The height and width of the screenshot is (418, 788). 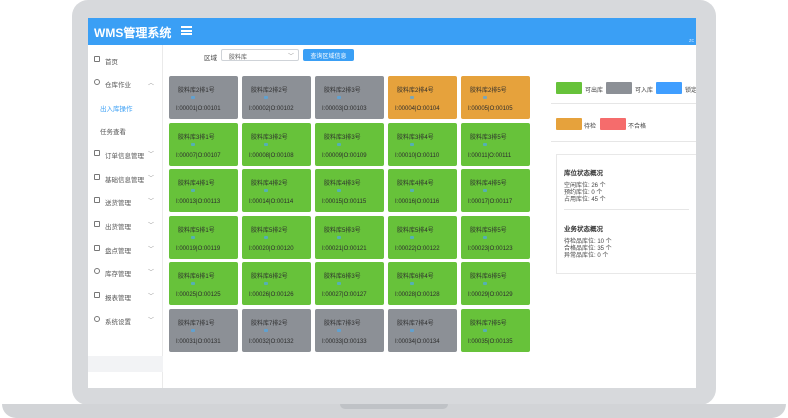 What do you see at coordinates (490, 109) in the screenshot?
I see `location-code: I:00005|O:00105` at bounding box center [490, 109].